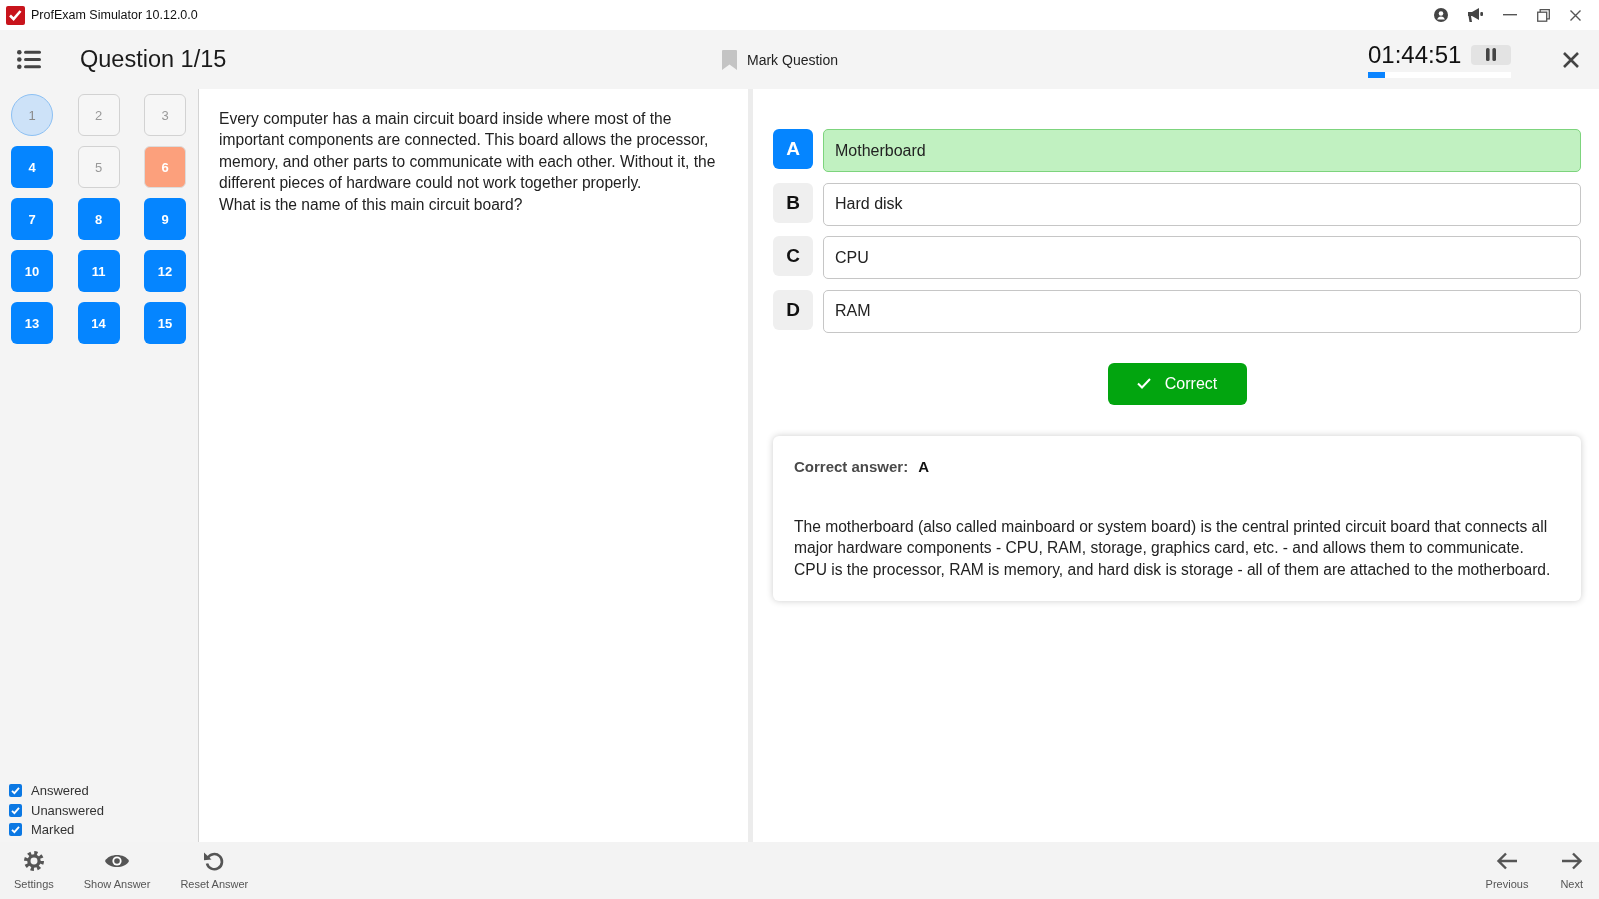  Describe the element at coordinates (165, 323) in the screenshot. I see `question-number-button: 15` at that location.